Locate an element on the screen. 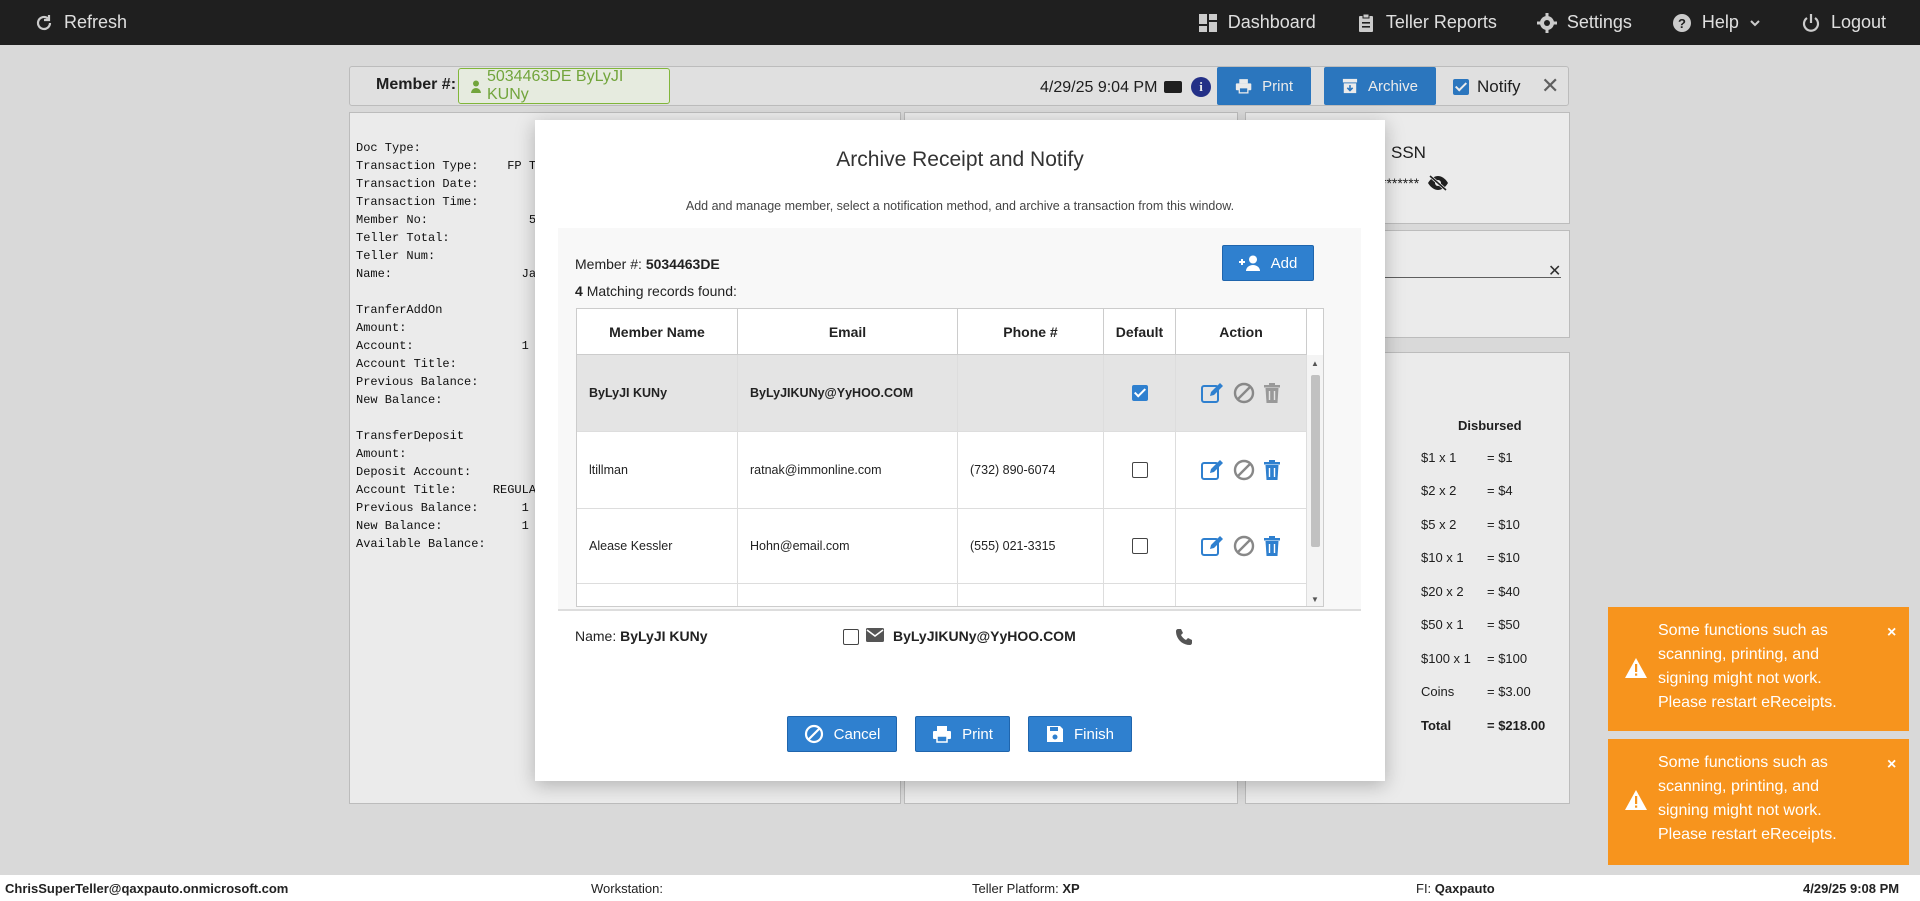 The height and width of the screenshot is (901, 1920). footer-platform: Teller Platform: XP is located at coordinates (1026, 888).